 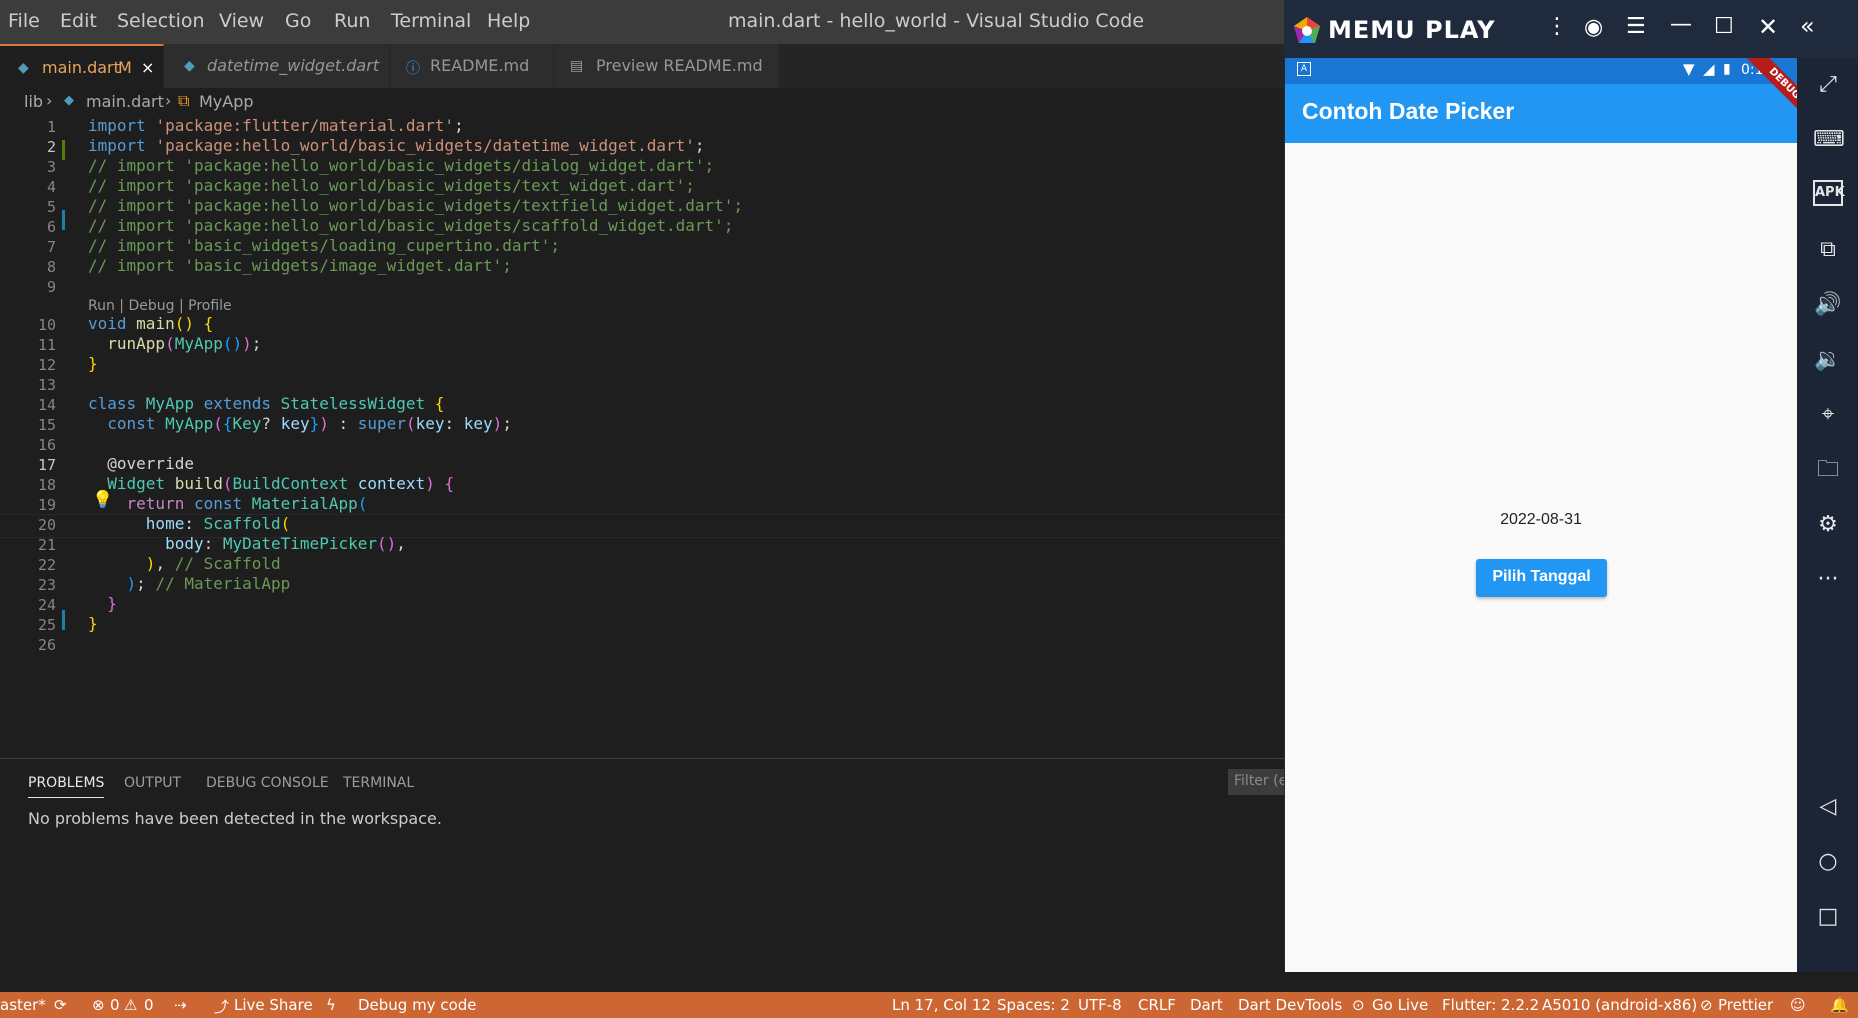 I want to click on line-number: 24, so click(x=46, y=605).